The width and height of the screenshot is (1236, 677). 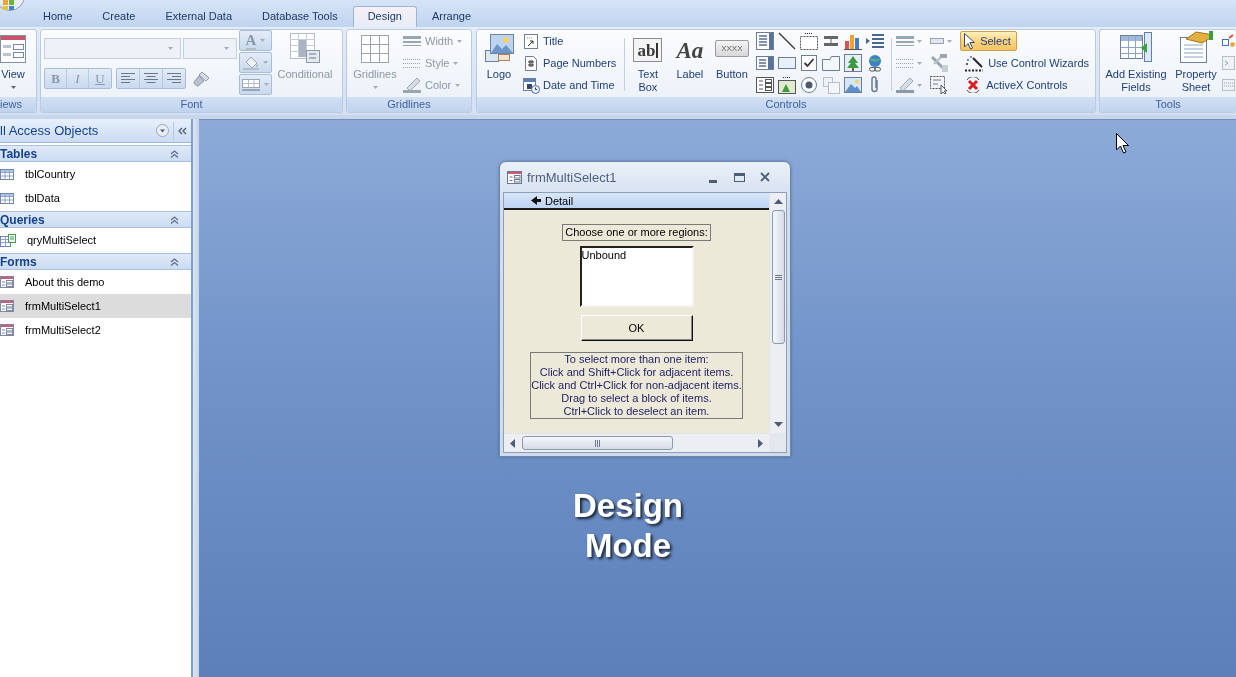 What do you see at coordinates (938, 85) in the screenshot?
I see `dashed-select-icon` at bounding box center [938, 85].